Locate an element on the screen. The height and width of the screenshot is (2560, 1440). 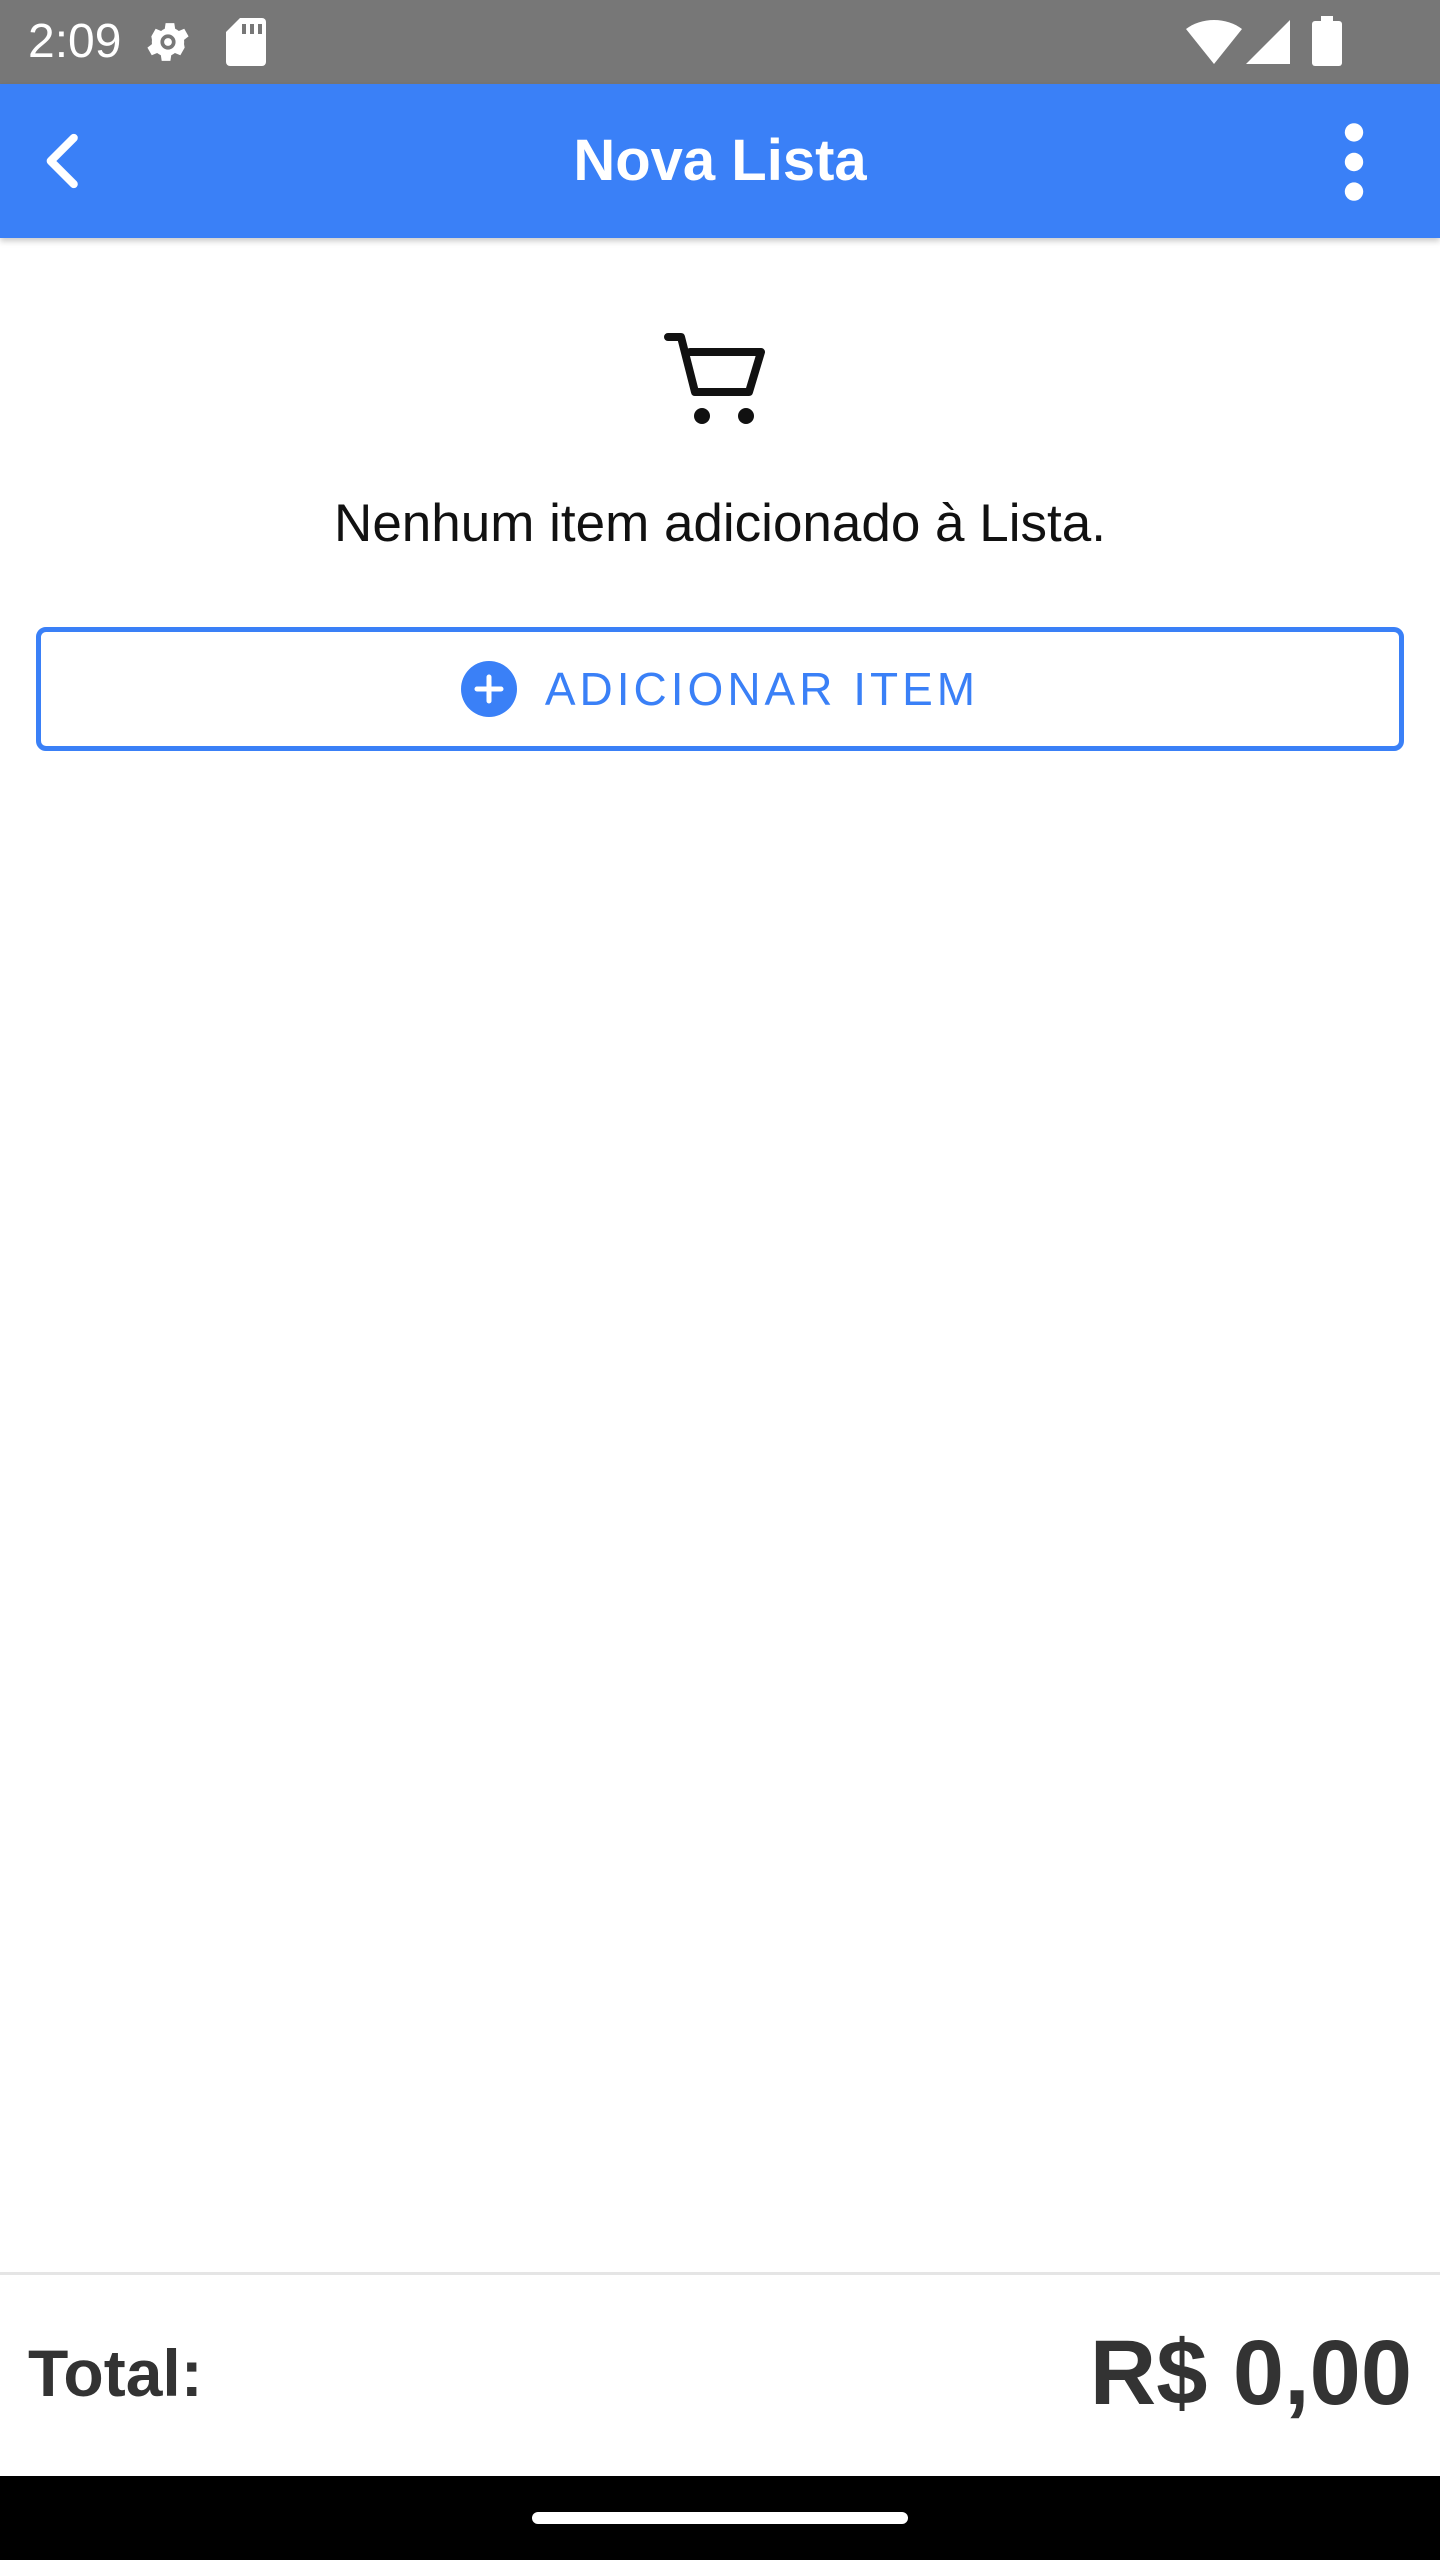
total-footer: Total: R$ 0,00 is located at coordinates (720, 2375).